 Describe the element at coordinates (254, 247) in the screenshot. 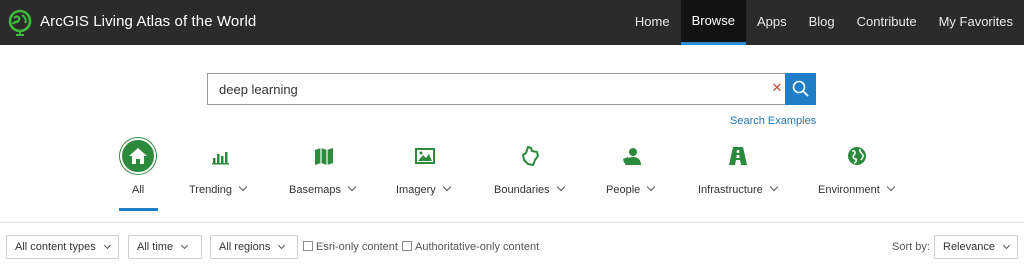

I see `regions-dropdown: All regions` at that location.